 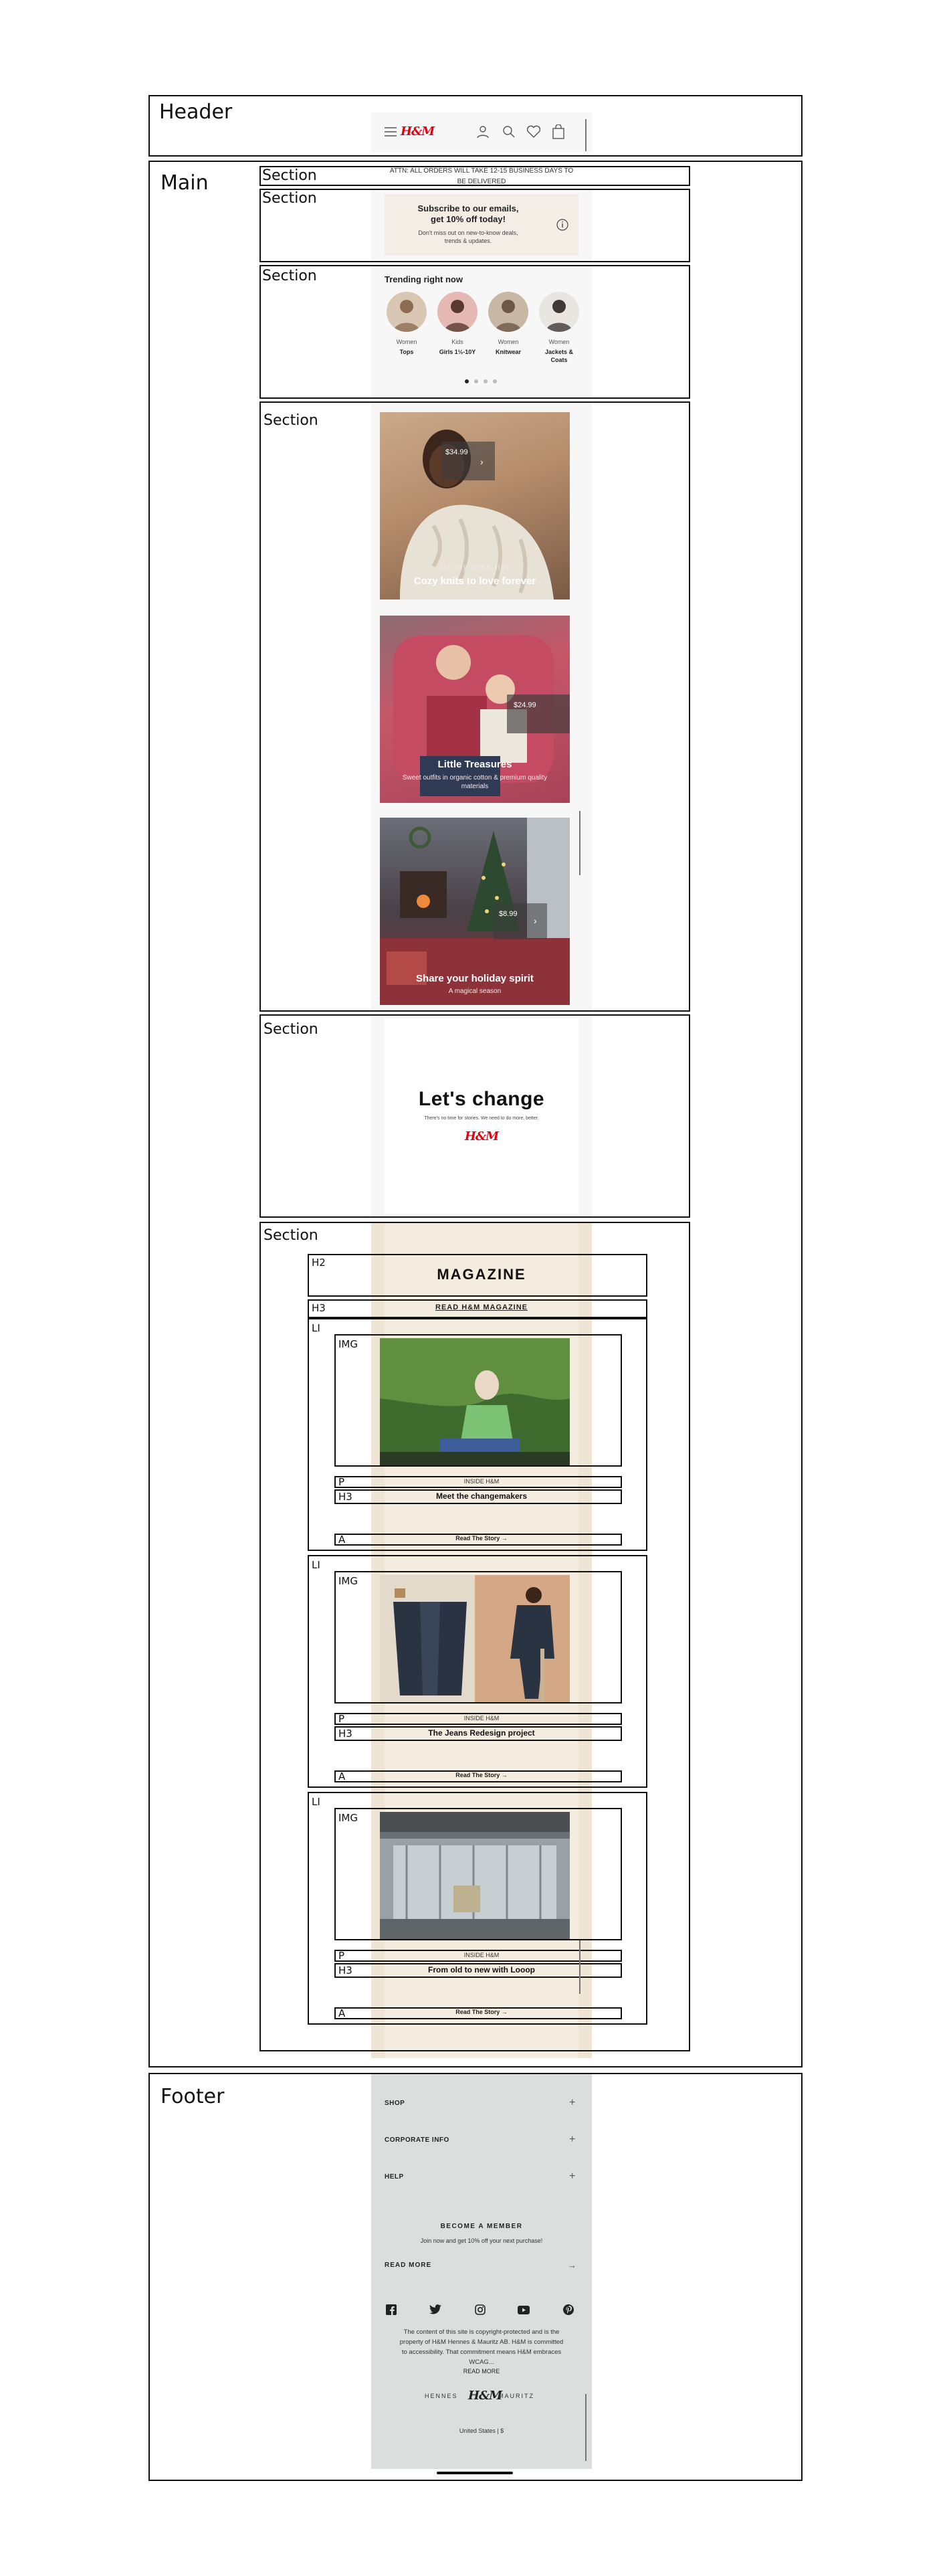 What do you see at coordinates (481, 1969) in the screenshot?
I see `article-title: From old to new with Looop` at bounding box center [481, 1969].